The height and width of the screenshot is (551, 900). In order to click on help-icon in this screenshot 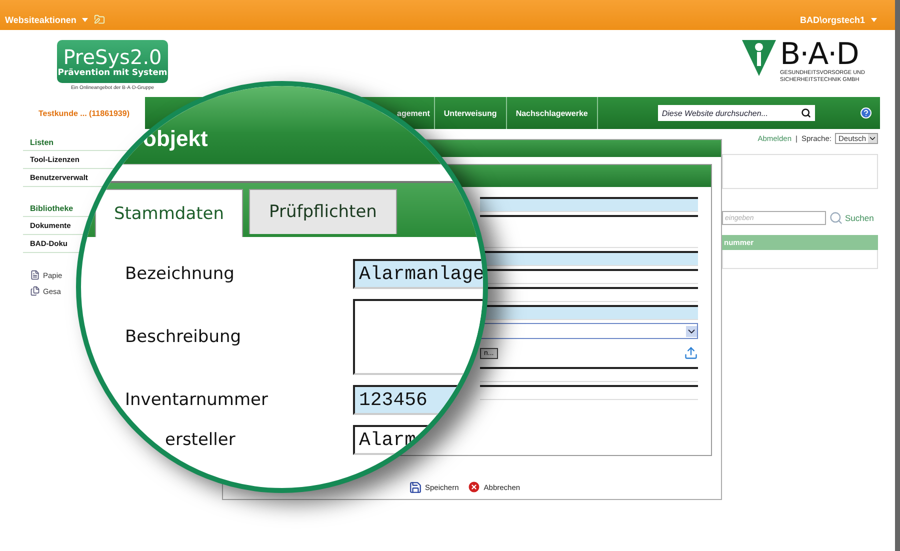, I will do `click(866, 113)`.